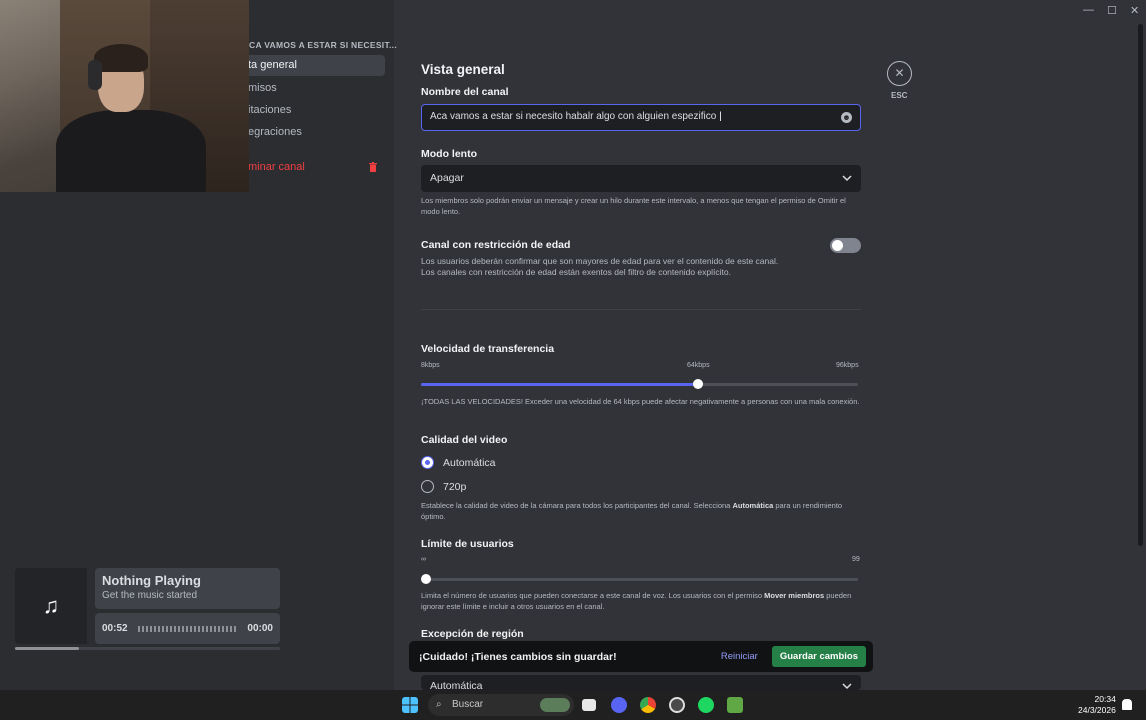 This screenshot has width=1146, height=720. What do you see at coordinates (187, 628) in the screenshot?
I see `music-waveform` at bounding box center [187, 628].